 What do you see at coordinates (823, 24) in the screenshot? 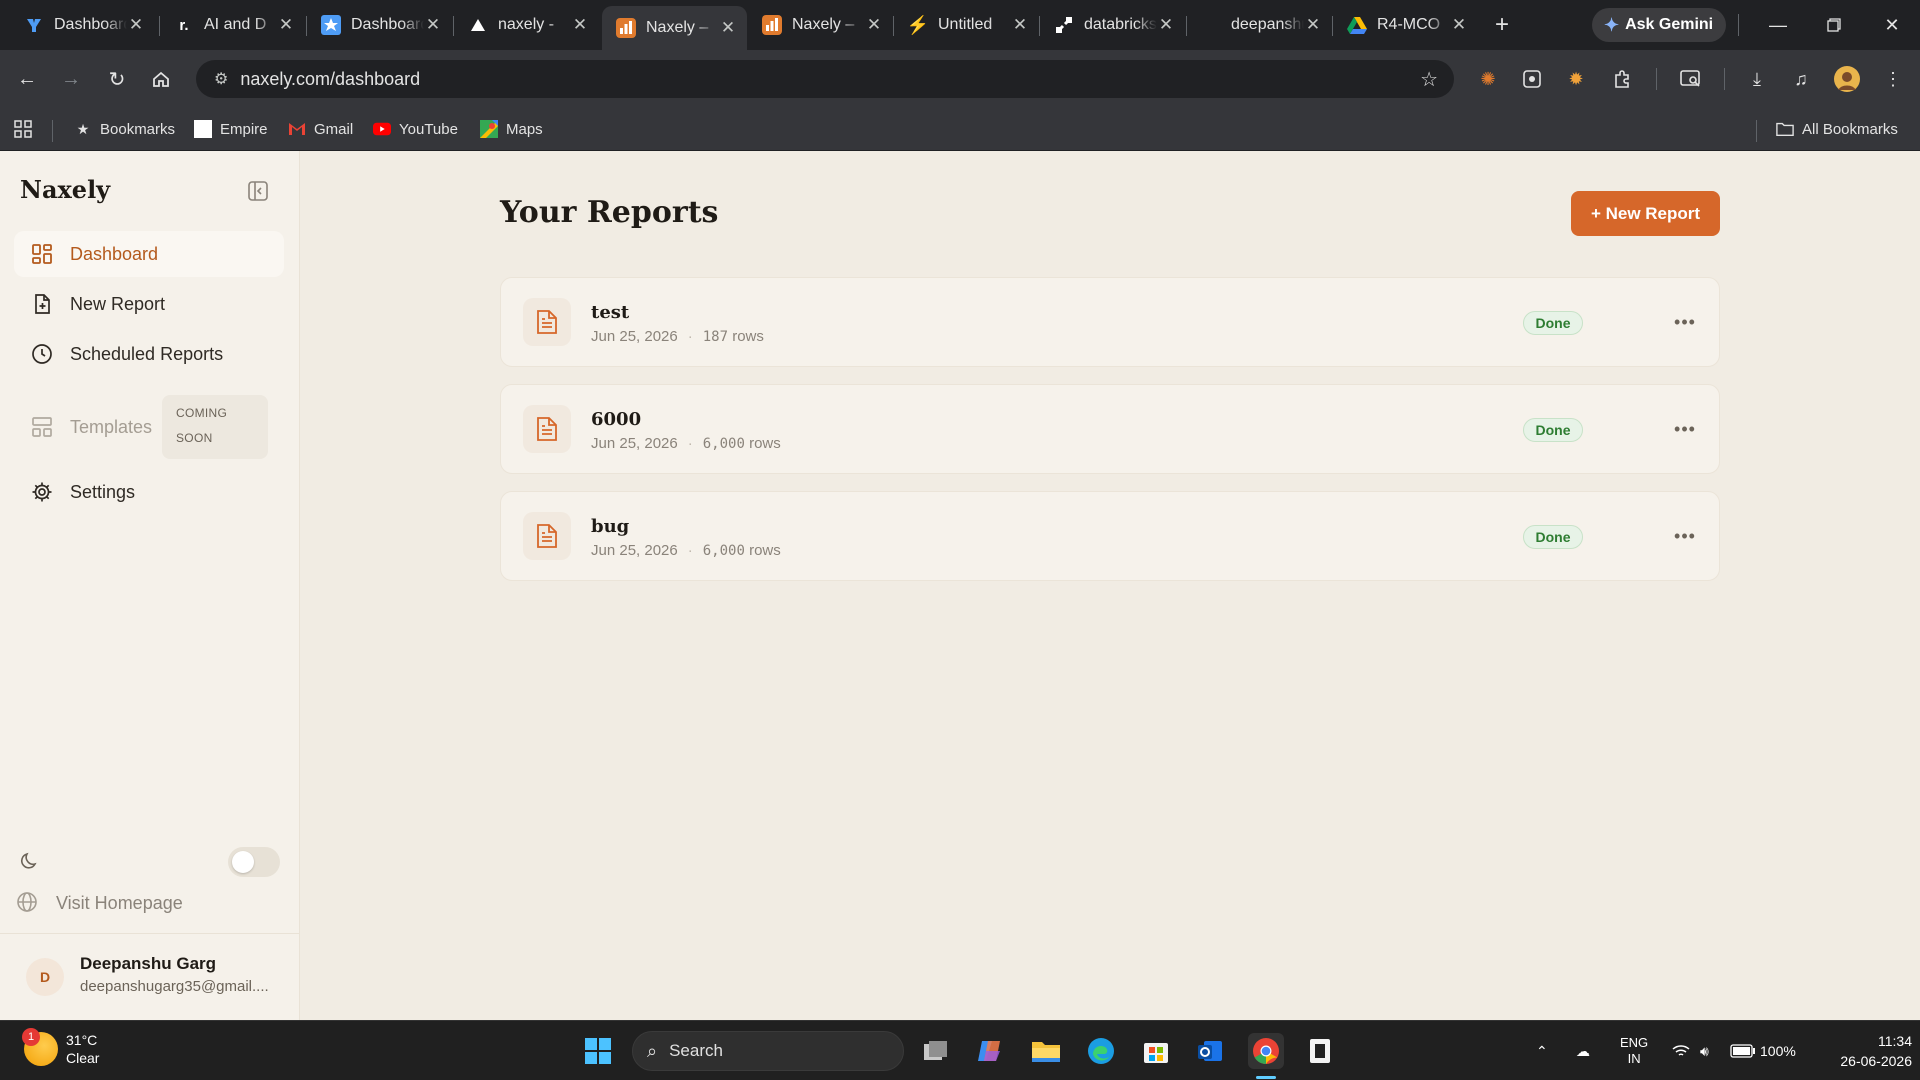
I see `tab-title: Naxely –` at bounding box center [823, 24].